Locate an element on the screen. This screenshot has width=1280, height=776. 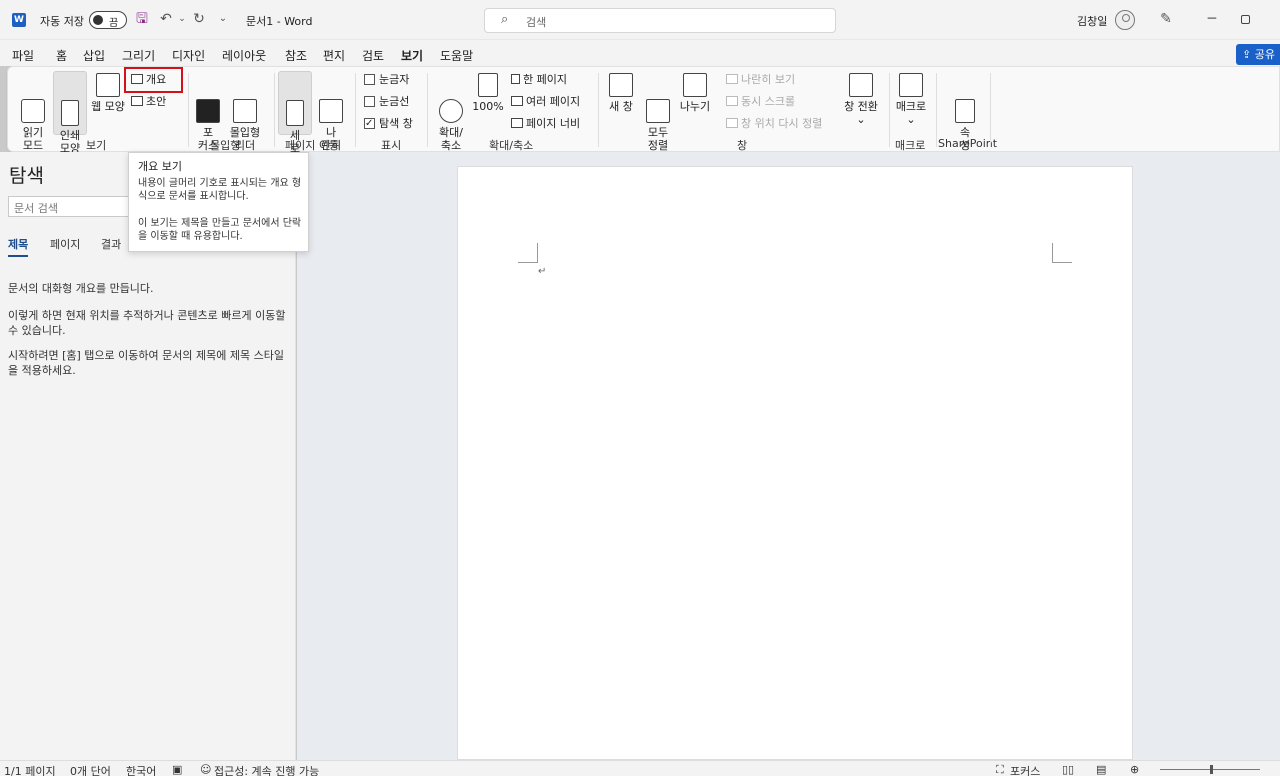
page-icon is located at coordinates (70, 113).